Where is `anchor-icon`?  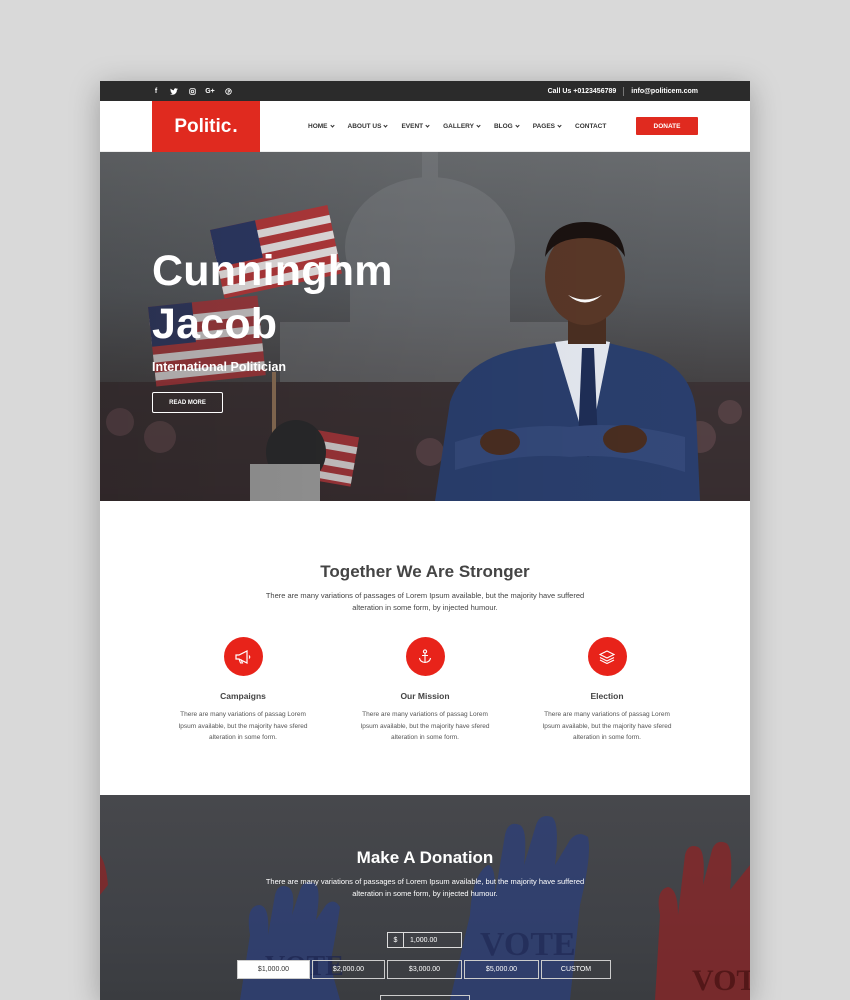 anchor-icon is located at coordinates (425, 656).